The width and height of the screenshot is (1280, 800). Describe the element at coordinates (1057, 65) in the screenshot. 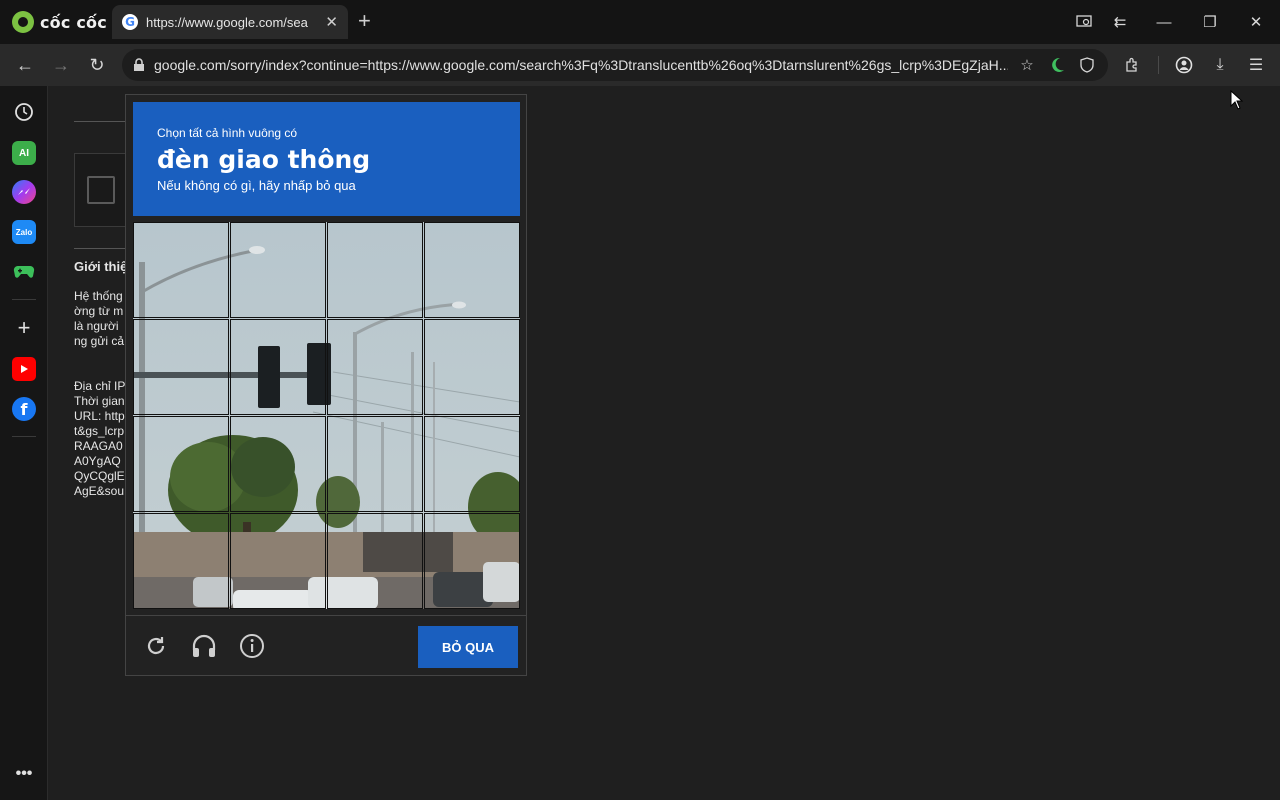

I see `dark-mode-moon-icon` at that location.